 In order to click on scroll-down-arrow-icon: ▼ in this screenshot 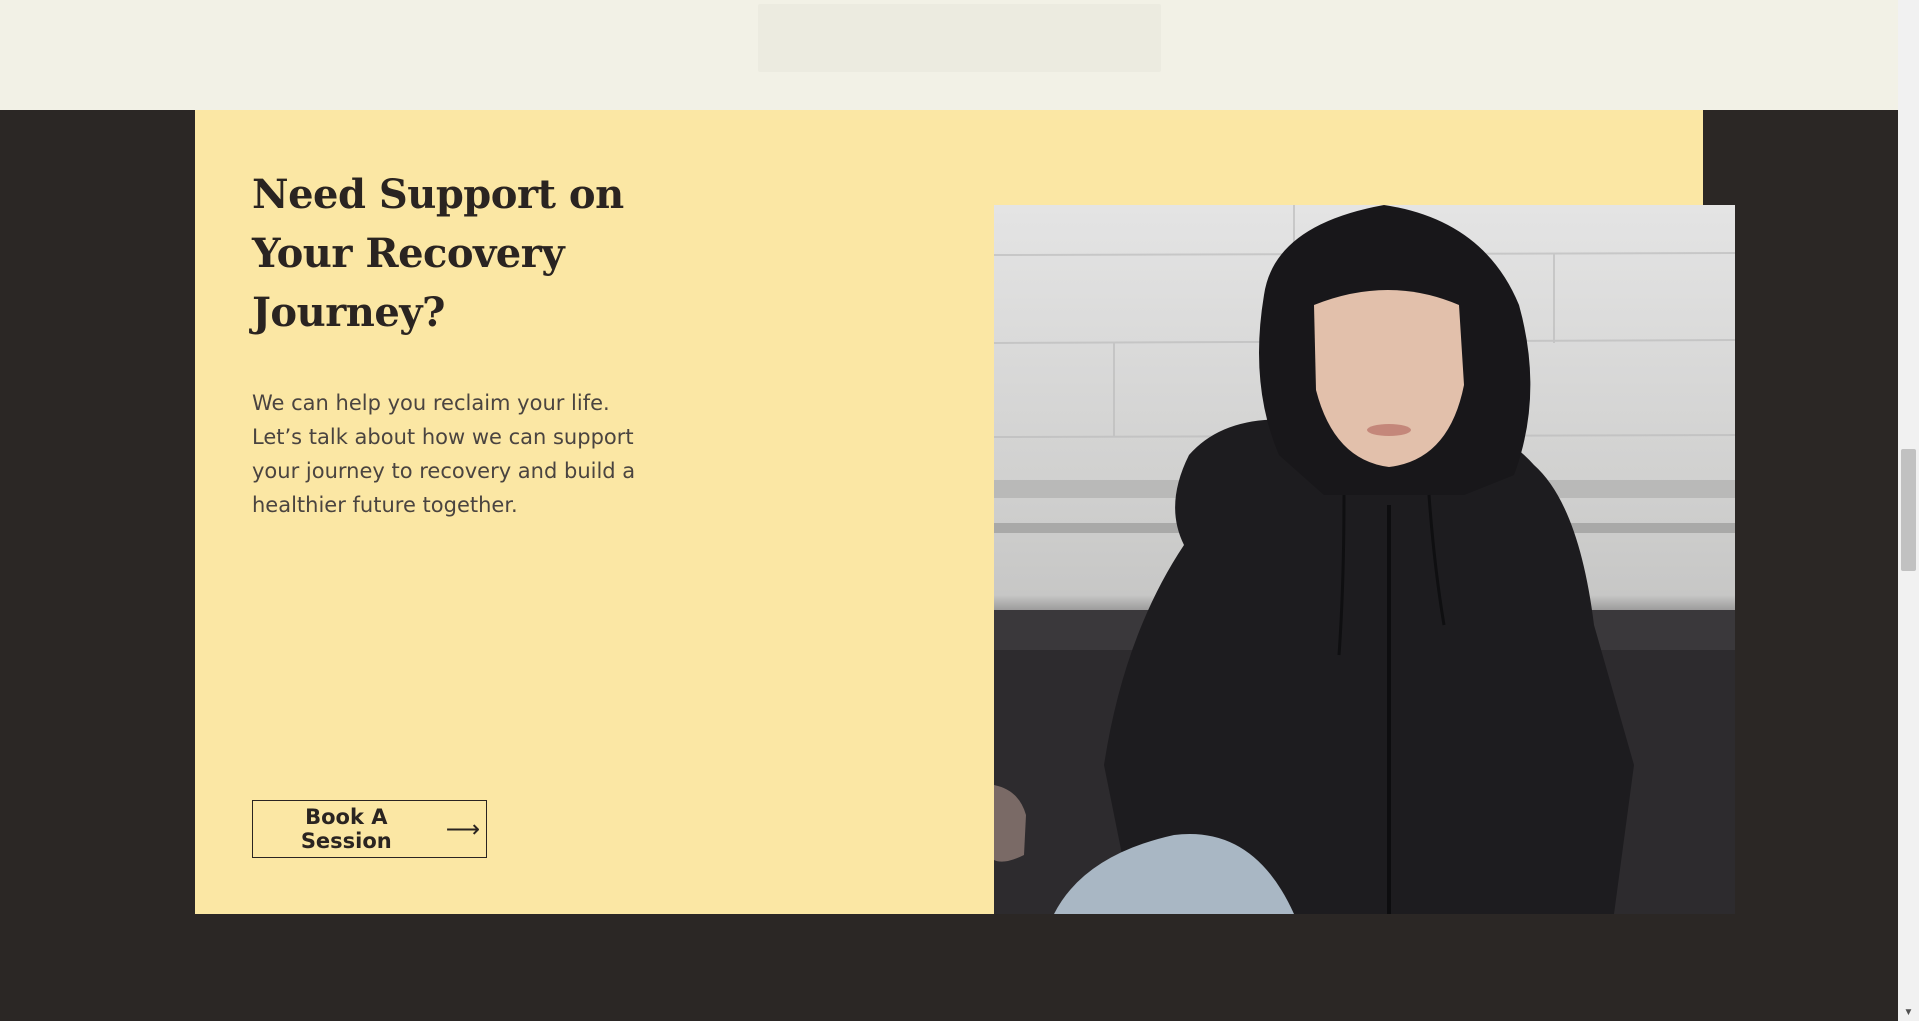, I will do `click(1908, 1012)`.